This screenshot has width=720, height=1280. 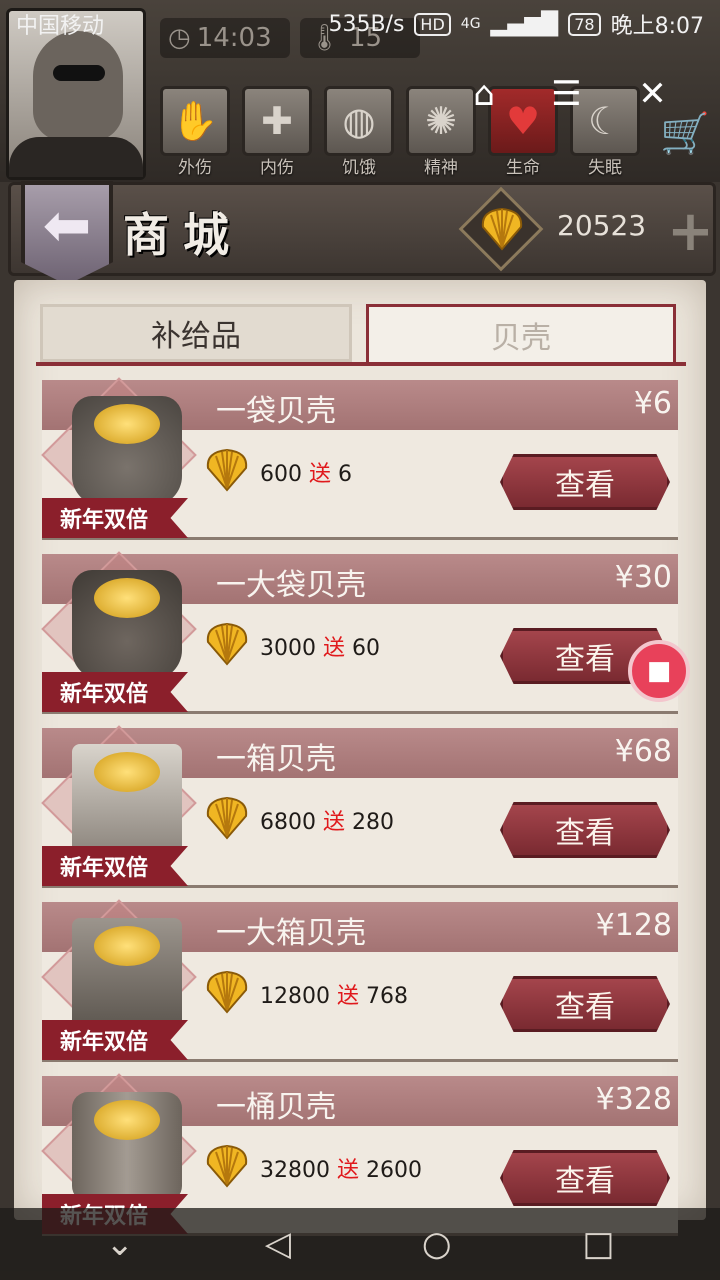 I want to click on shop-tabs: 补给品 贝壳, so click(x=361, y=335).